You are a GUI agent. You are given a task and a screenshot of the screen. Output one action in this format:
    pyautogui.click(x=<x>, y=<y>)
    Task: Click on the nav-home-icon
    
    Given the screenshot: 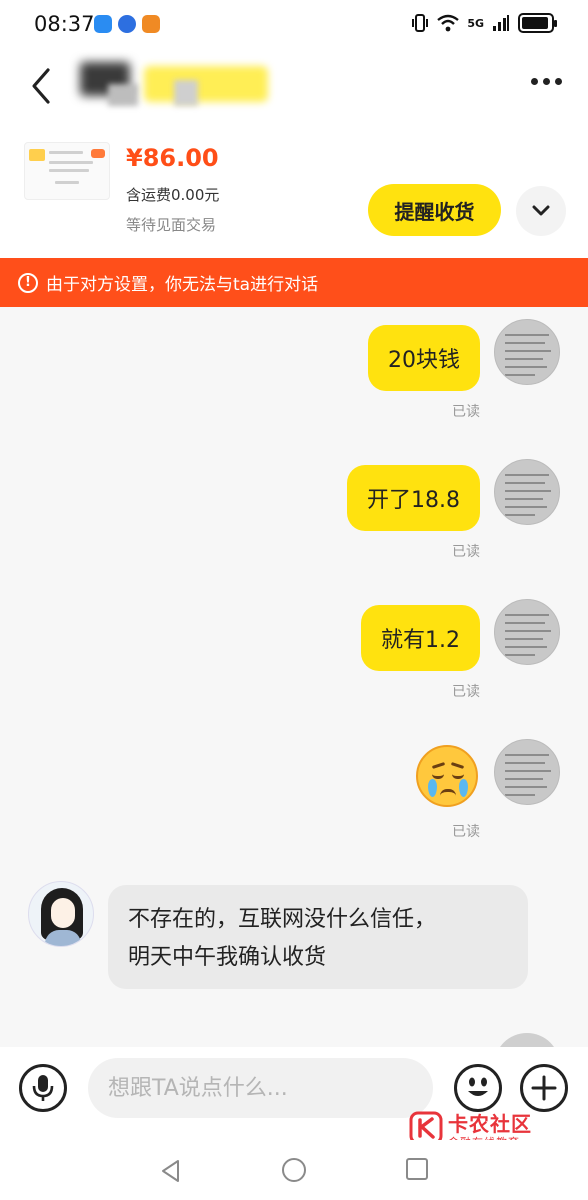 What is the action you would take?
    pyautogui.click(x=294, y=1170)
    